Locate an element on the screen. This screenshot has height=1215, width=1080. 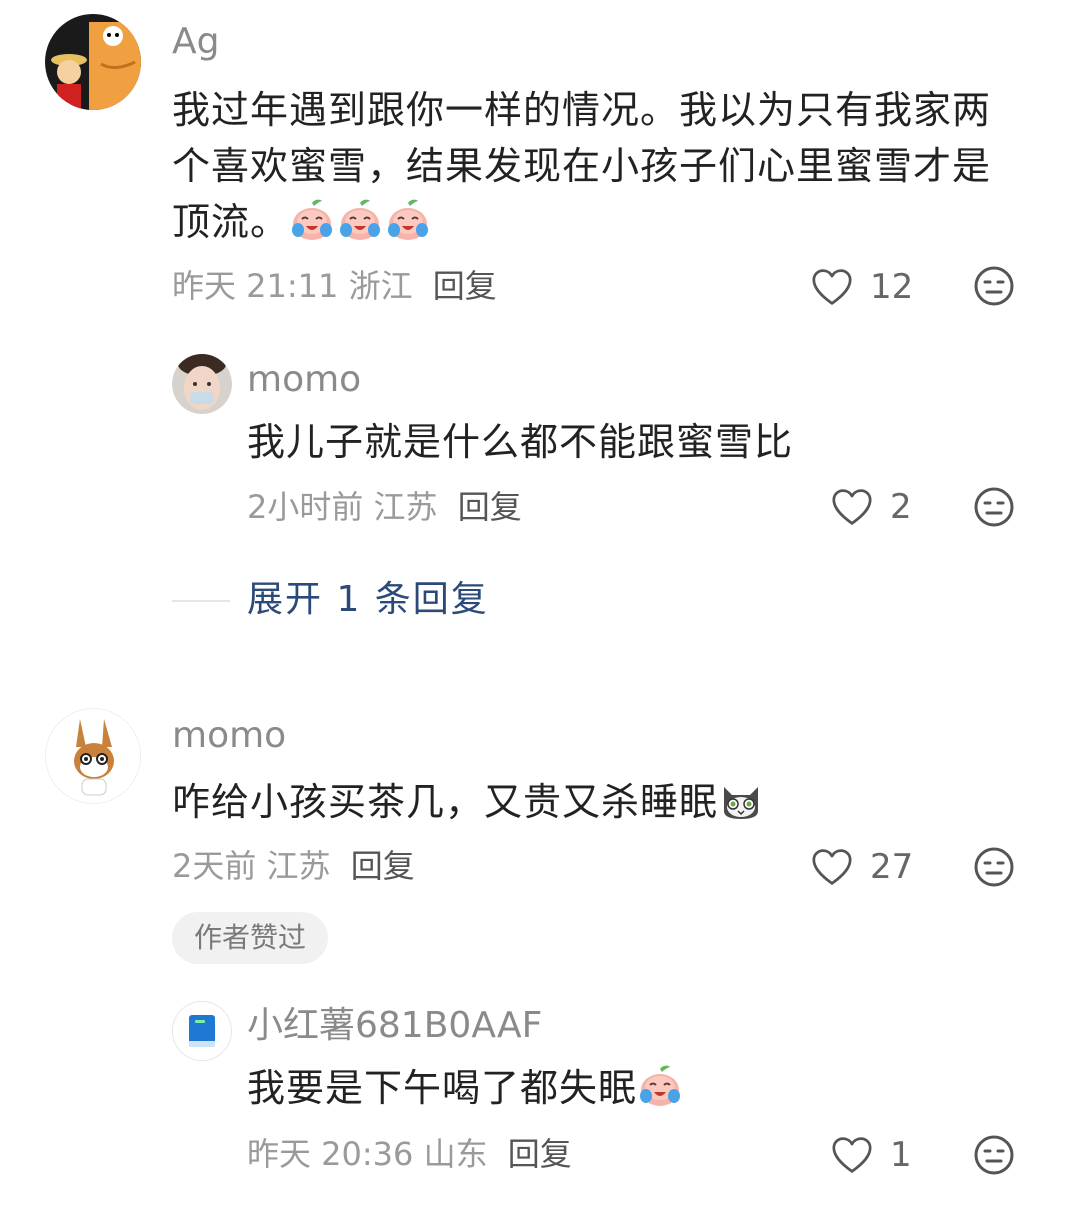
comment-location: 山东 is located at coordinates (455, 1154).